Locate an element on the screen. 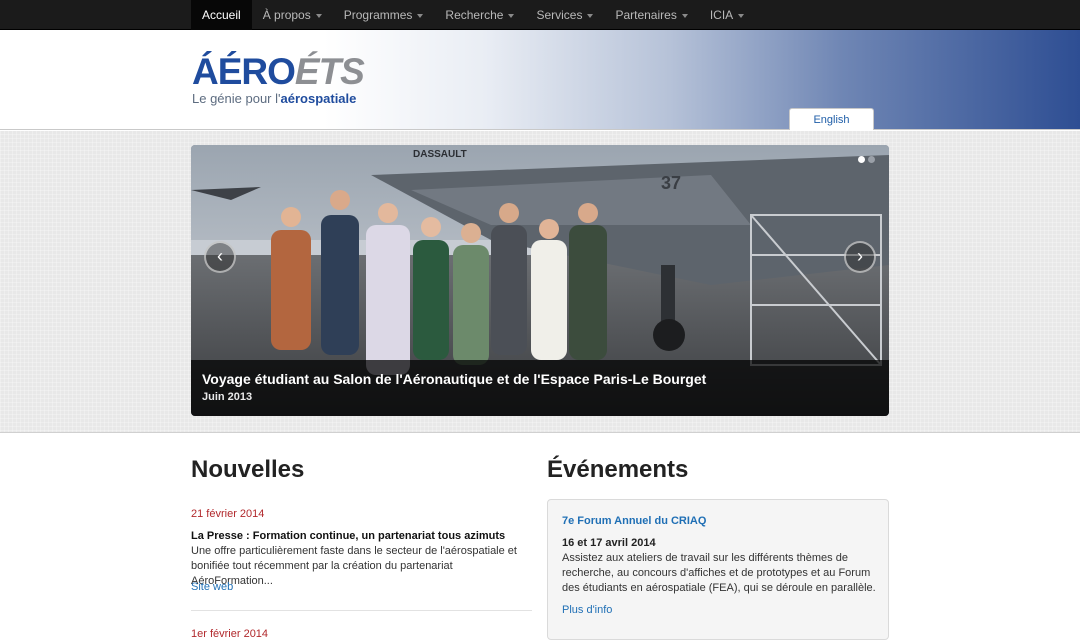  news-item-date: 1er février 2014 is located at coordinates (230, 634).